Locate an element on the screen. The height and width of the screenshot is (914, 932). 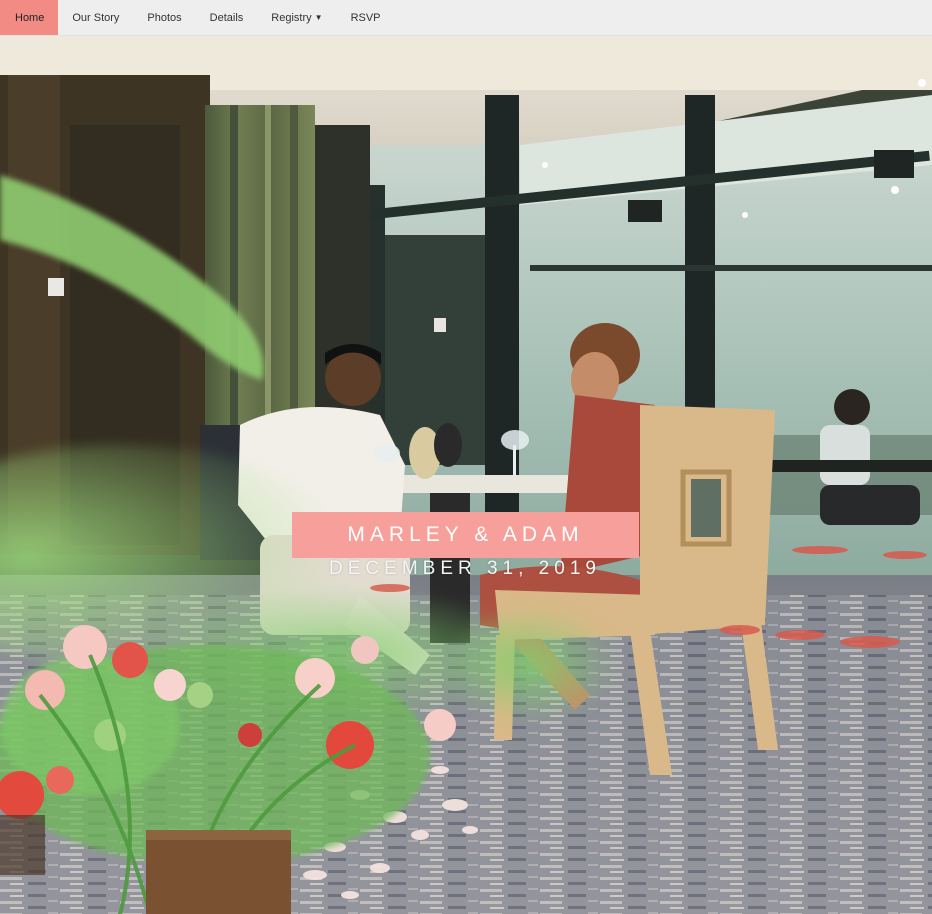
nav-details-link: Details is located at coordinates (227, 17).